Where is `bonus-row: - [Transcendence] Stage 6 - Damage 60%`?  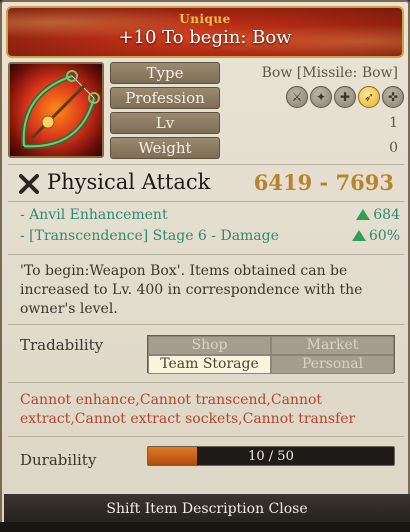 bonus-row: - [Transcendence] Stage 6 - Damage 60% is located at coordinates (210, 238).